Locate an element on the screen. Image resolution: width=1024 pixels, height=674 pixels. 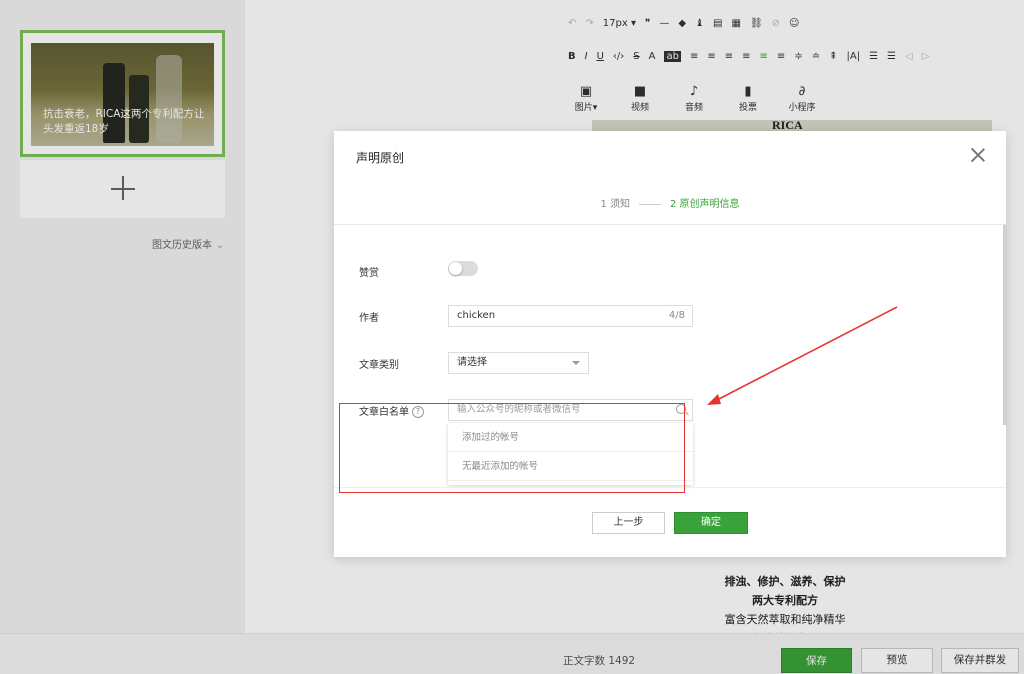
previous-step-button: 上一步 is located at coordinates (628, 523).